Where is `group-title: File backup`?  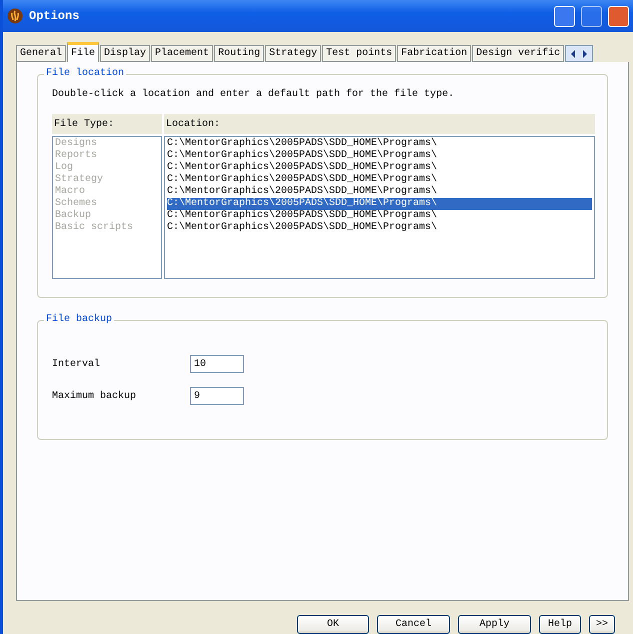
group-title: File backup is located at coordinates (79, 319).